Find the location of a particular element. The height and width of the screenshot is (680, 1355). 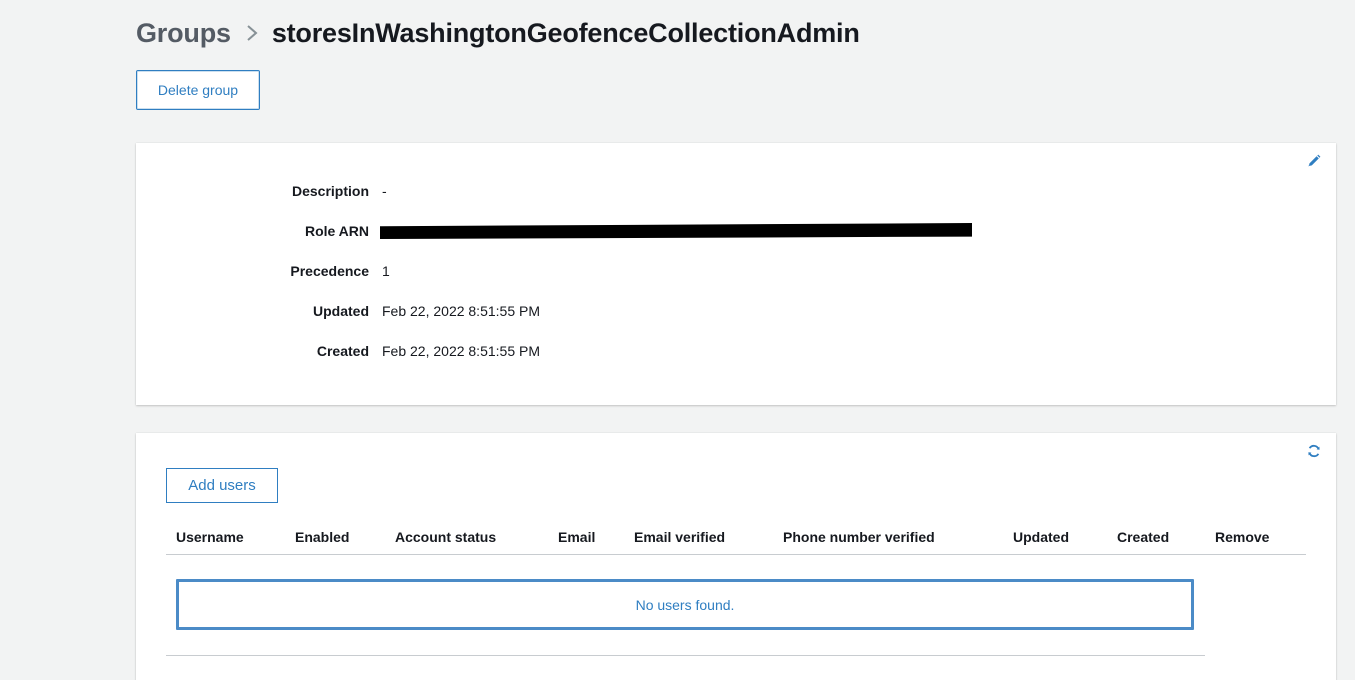

created-label: Created is located at coordinates (342, 351).